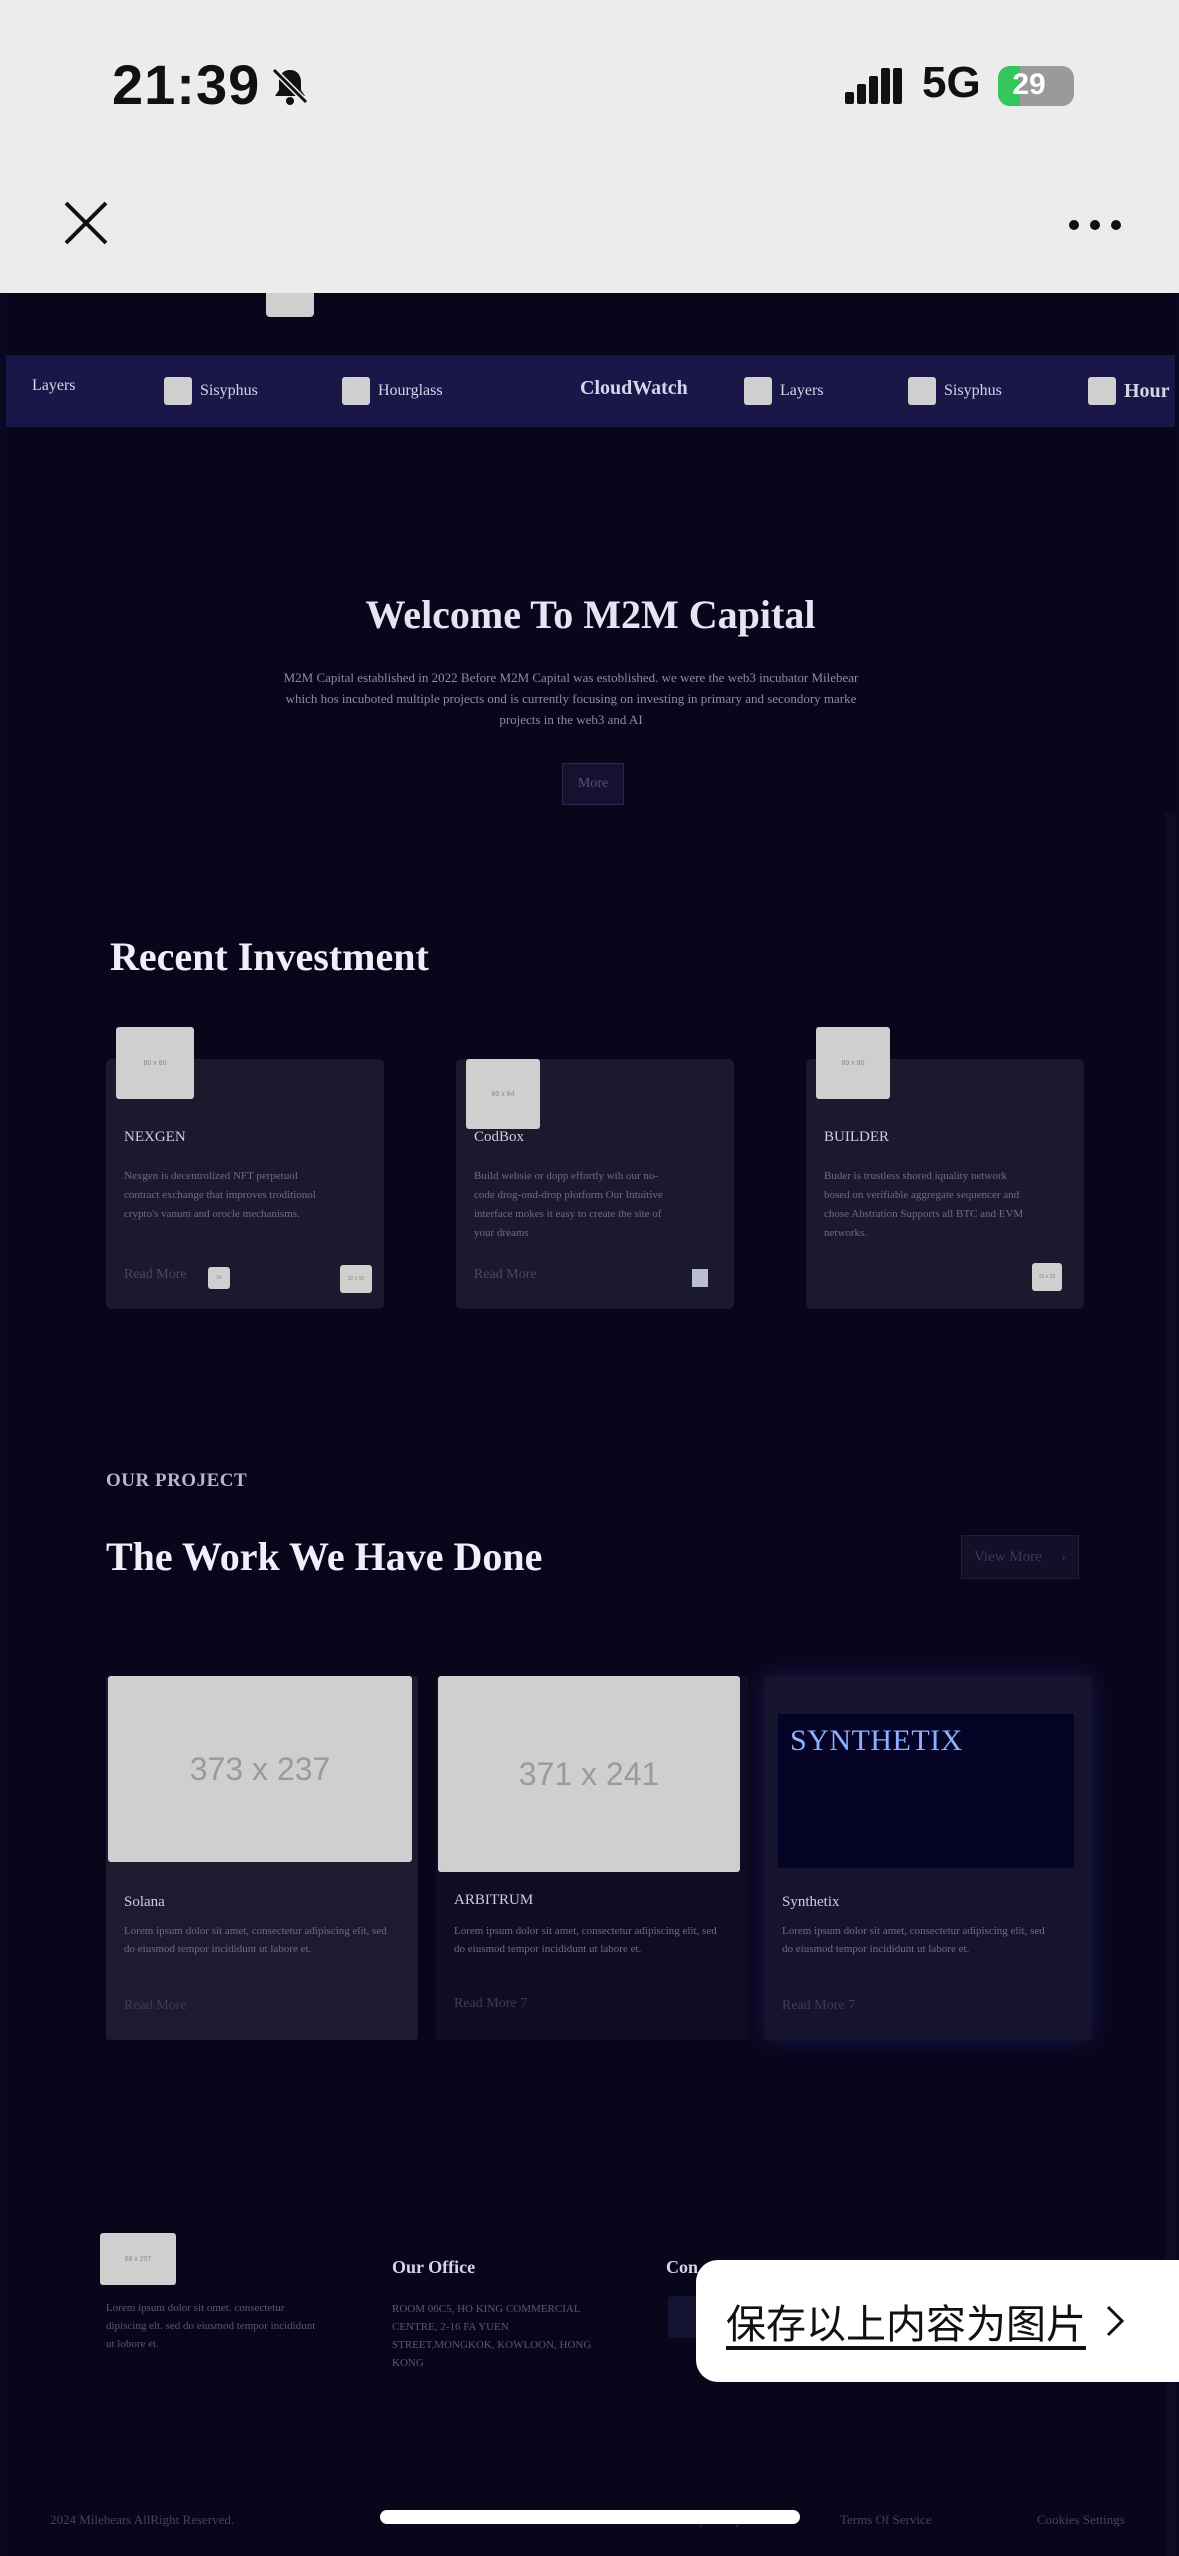 The width and height of the screenshot is (1179, 2556). Describe the element at coordinates (876, 1740) in the screenshot. I see `synthetix-logo-text: SYNTHETIX` at that location.